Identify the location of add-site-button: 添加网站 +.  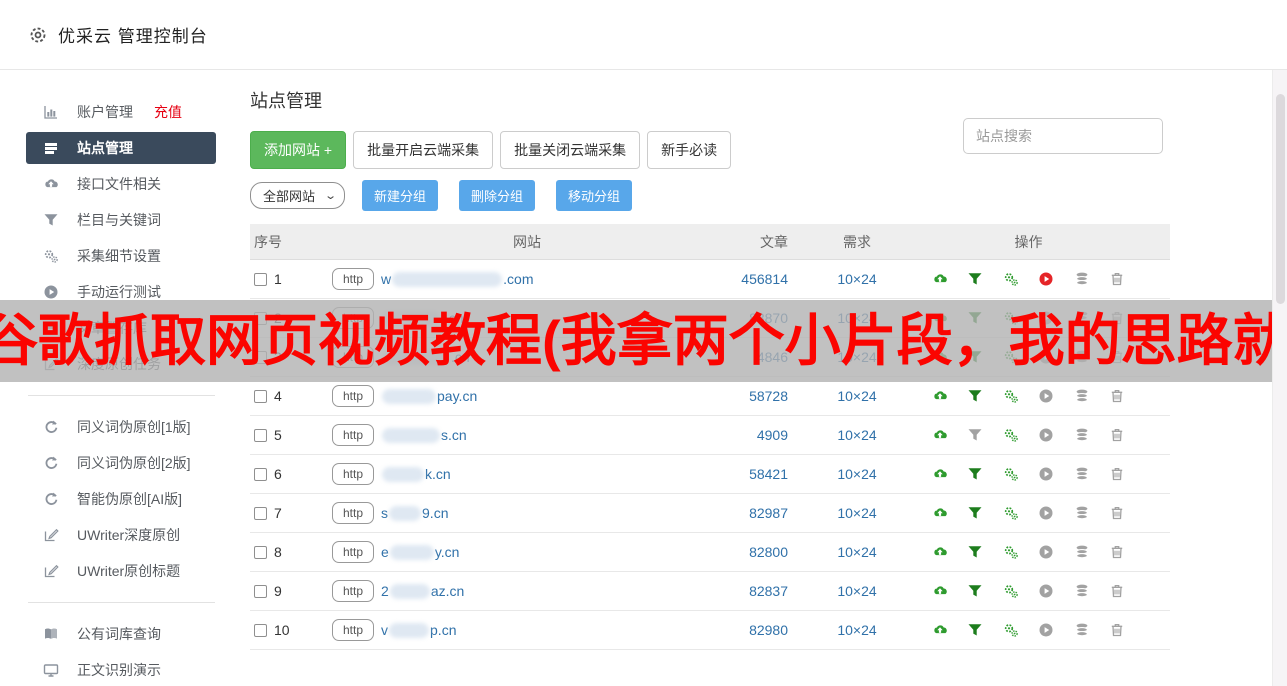
(298, 150).